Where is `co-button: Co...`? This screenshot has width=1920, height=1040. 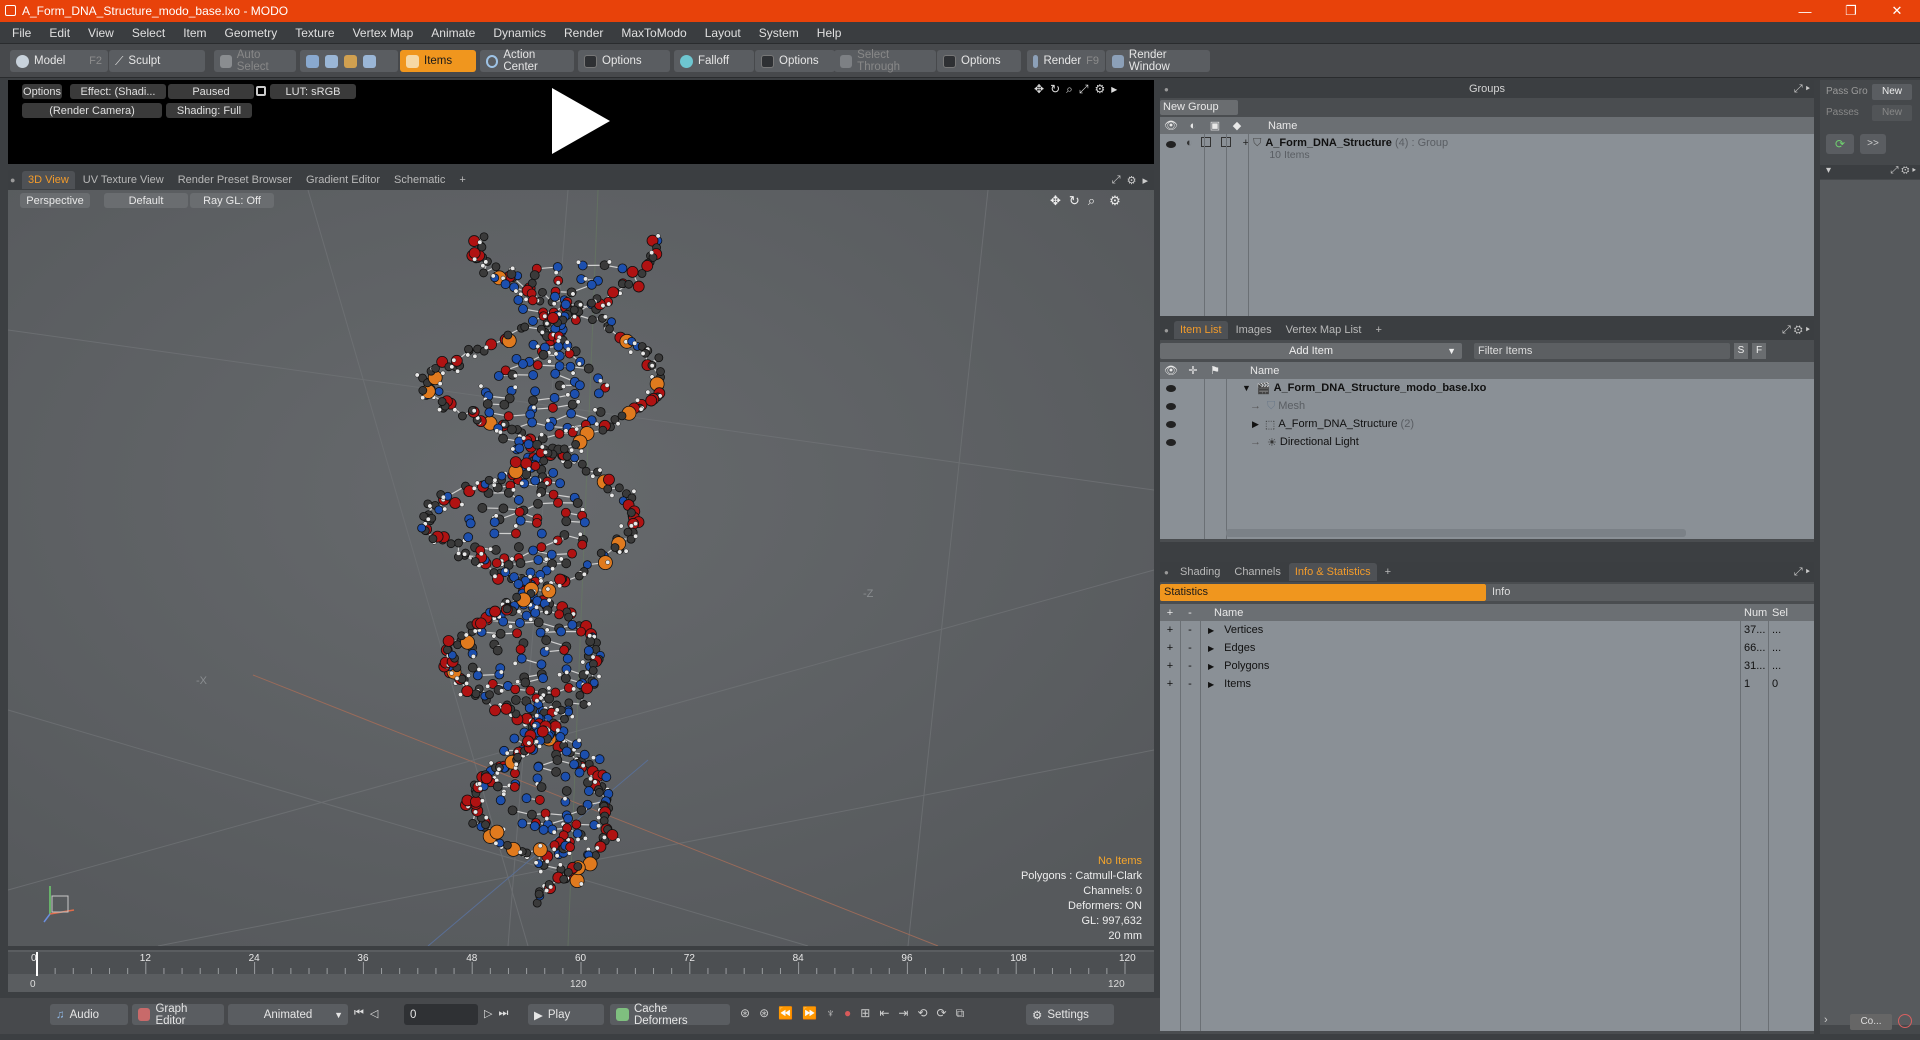 co-button: Co... is located at coordinates (1871, 1022).